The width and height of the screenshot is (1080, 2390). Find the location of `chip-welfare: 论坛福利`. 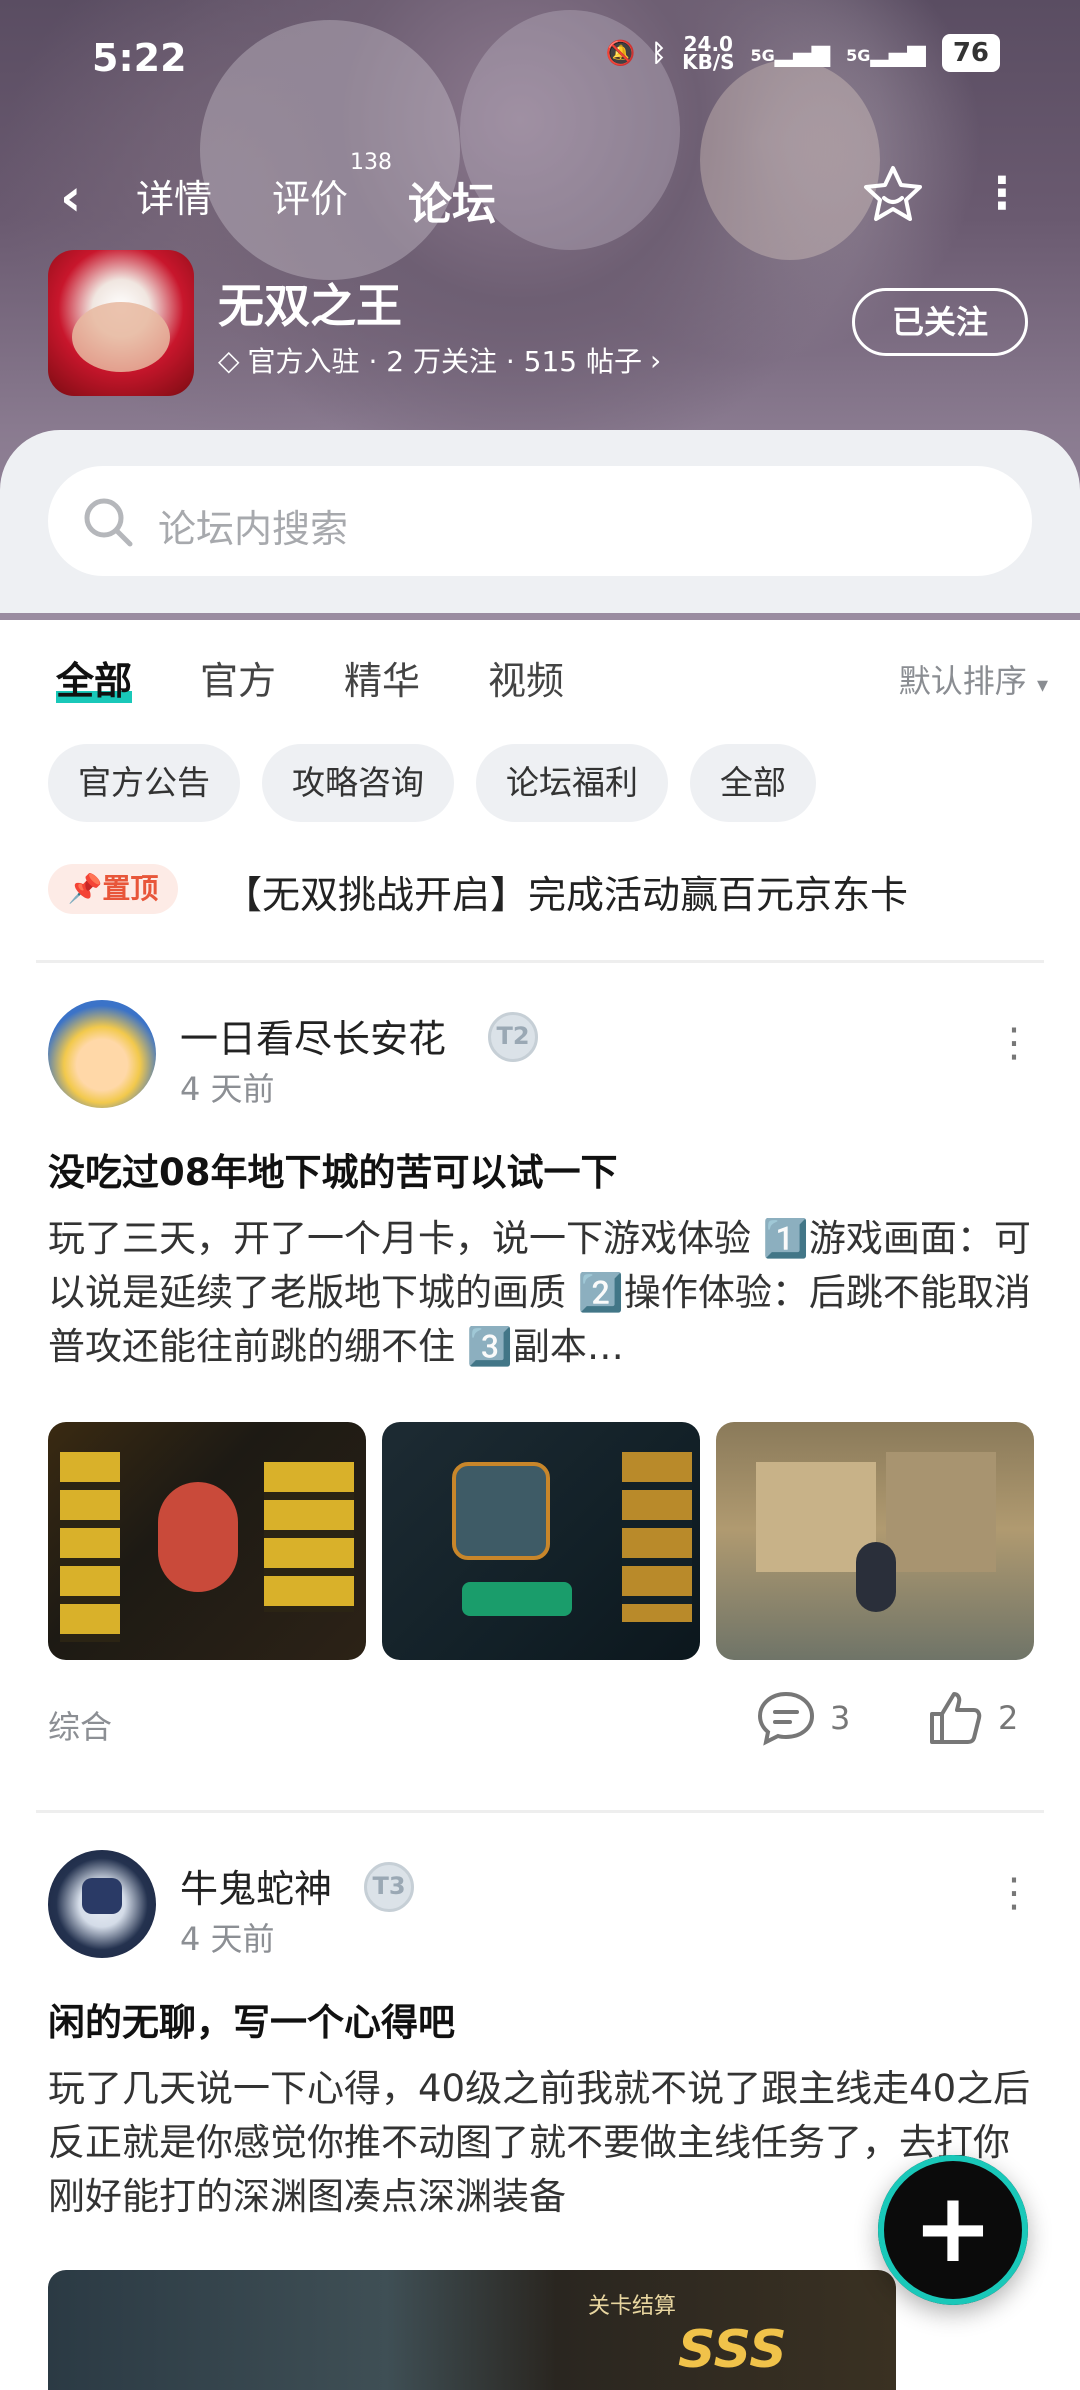

chip-welfare: 论坛福利 is located at coordinates (572, 783).